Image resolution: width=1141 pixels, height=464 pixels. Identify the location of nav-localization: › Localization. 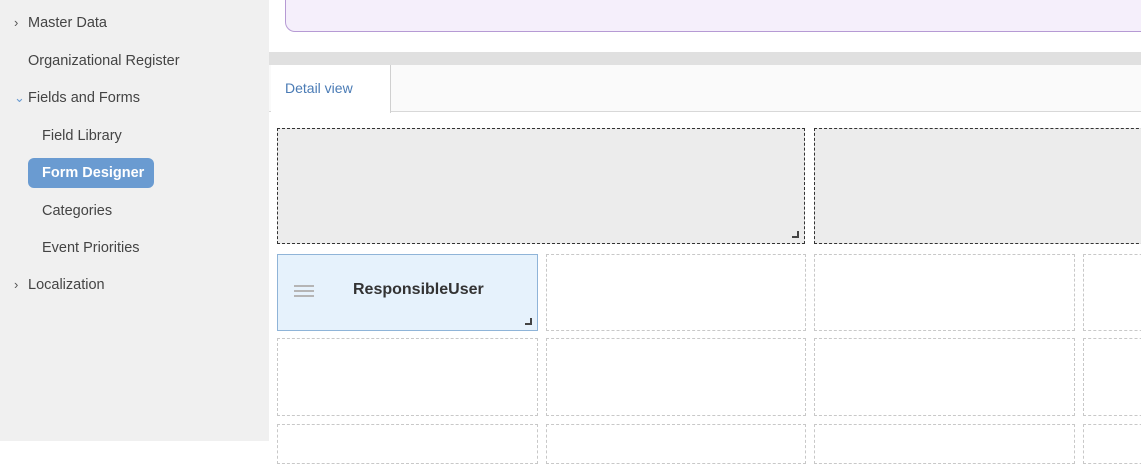
(59, 285).